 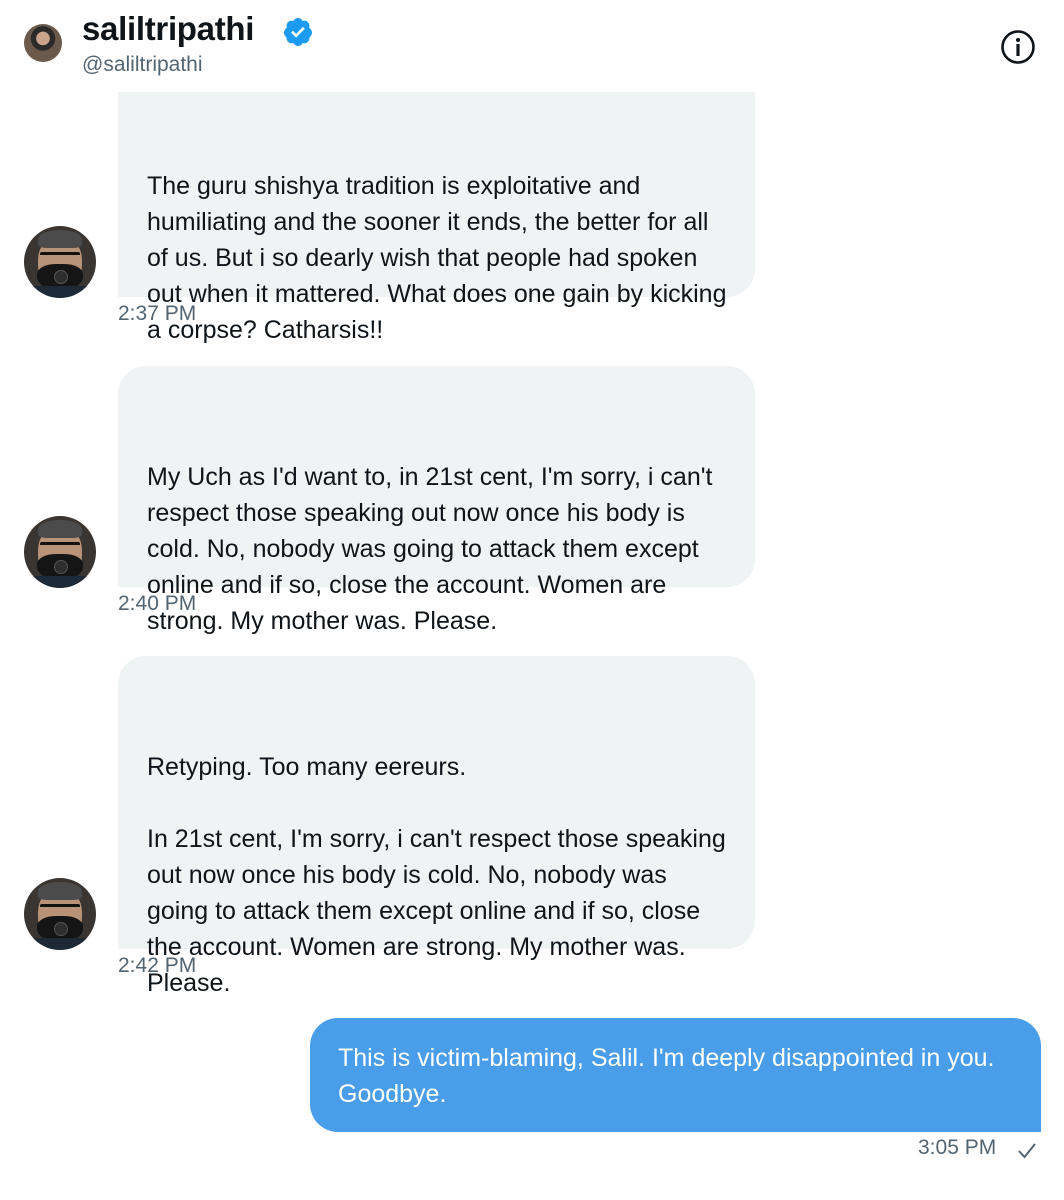 What do you see at coordinates (142, 64) in the screenshot?
I see `header-handle: @saliltripathi` at bounding box center [142, 64].